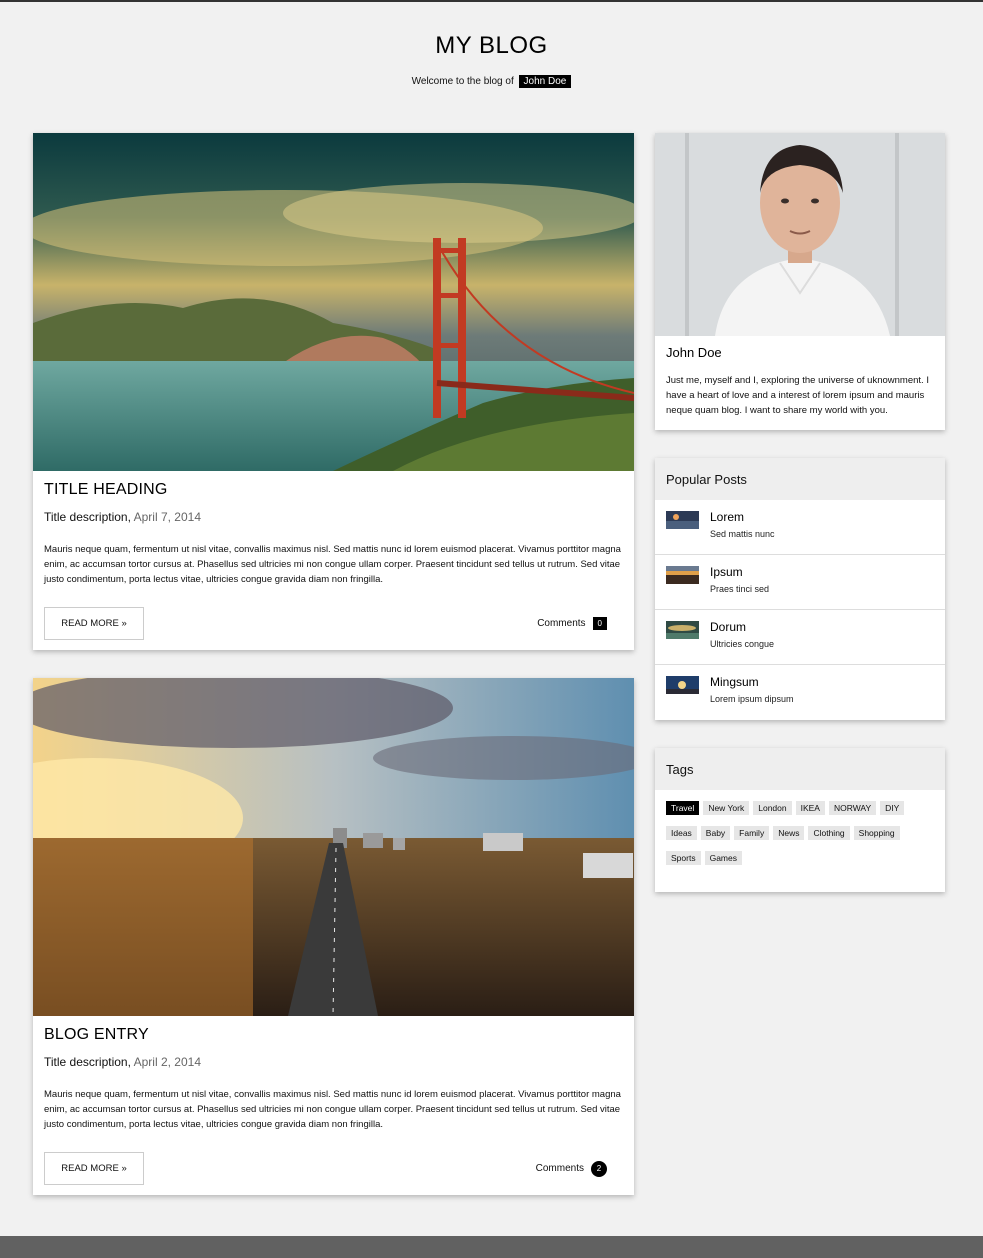  I want to click on comments-count-badge: 0, so click(599, 623).